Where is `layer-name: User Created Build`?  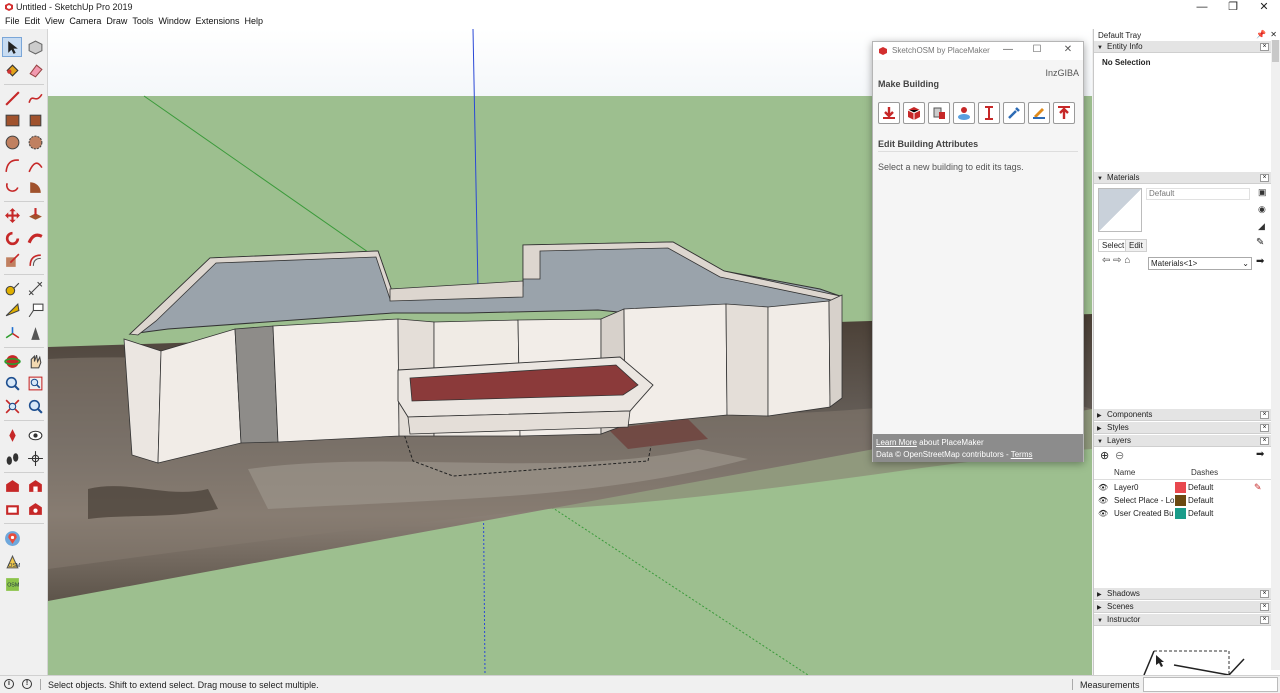
layer-name: User Created Build is located at coordinates (1144, 513).